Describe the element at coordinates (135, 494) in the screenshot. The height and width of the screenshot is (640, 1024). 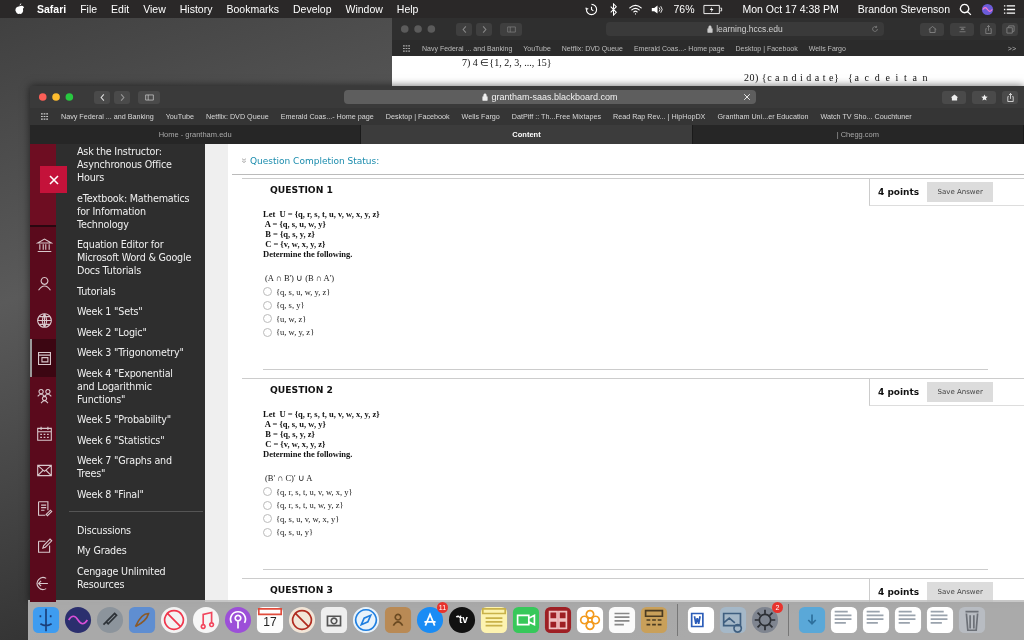
I see `course-menu-link: Week 8 "Final"` at that location.